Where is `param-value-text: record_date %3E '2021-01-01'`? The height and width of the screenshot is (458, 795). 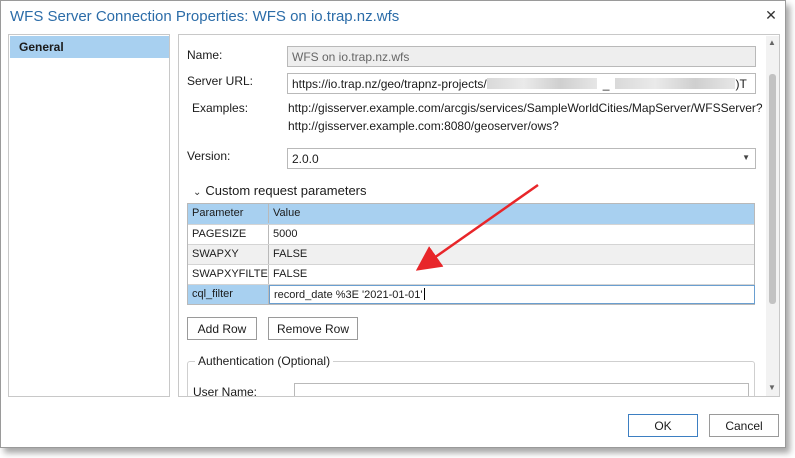
param-value-text: record_date %3E '2021-01-01' is located at coordinates (348, 295).